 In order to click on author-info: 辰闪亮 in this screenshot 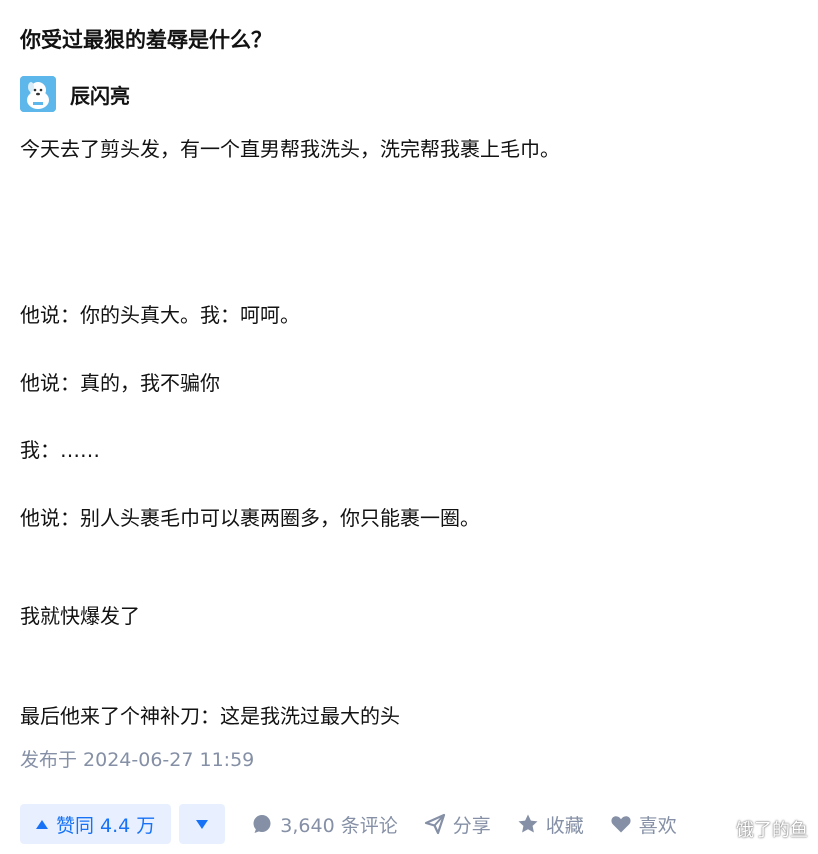, I will do `click(75, 94)`.